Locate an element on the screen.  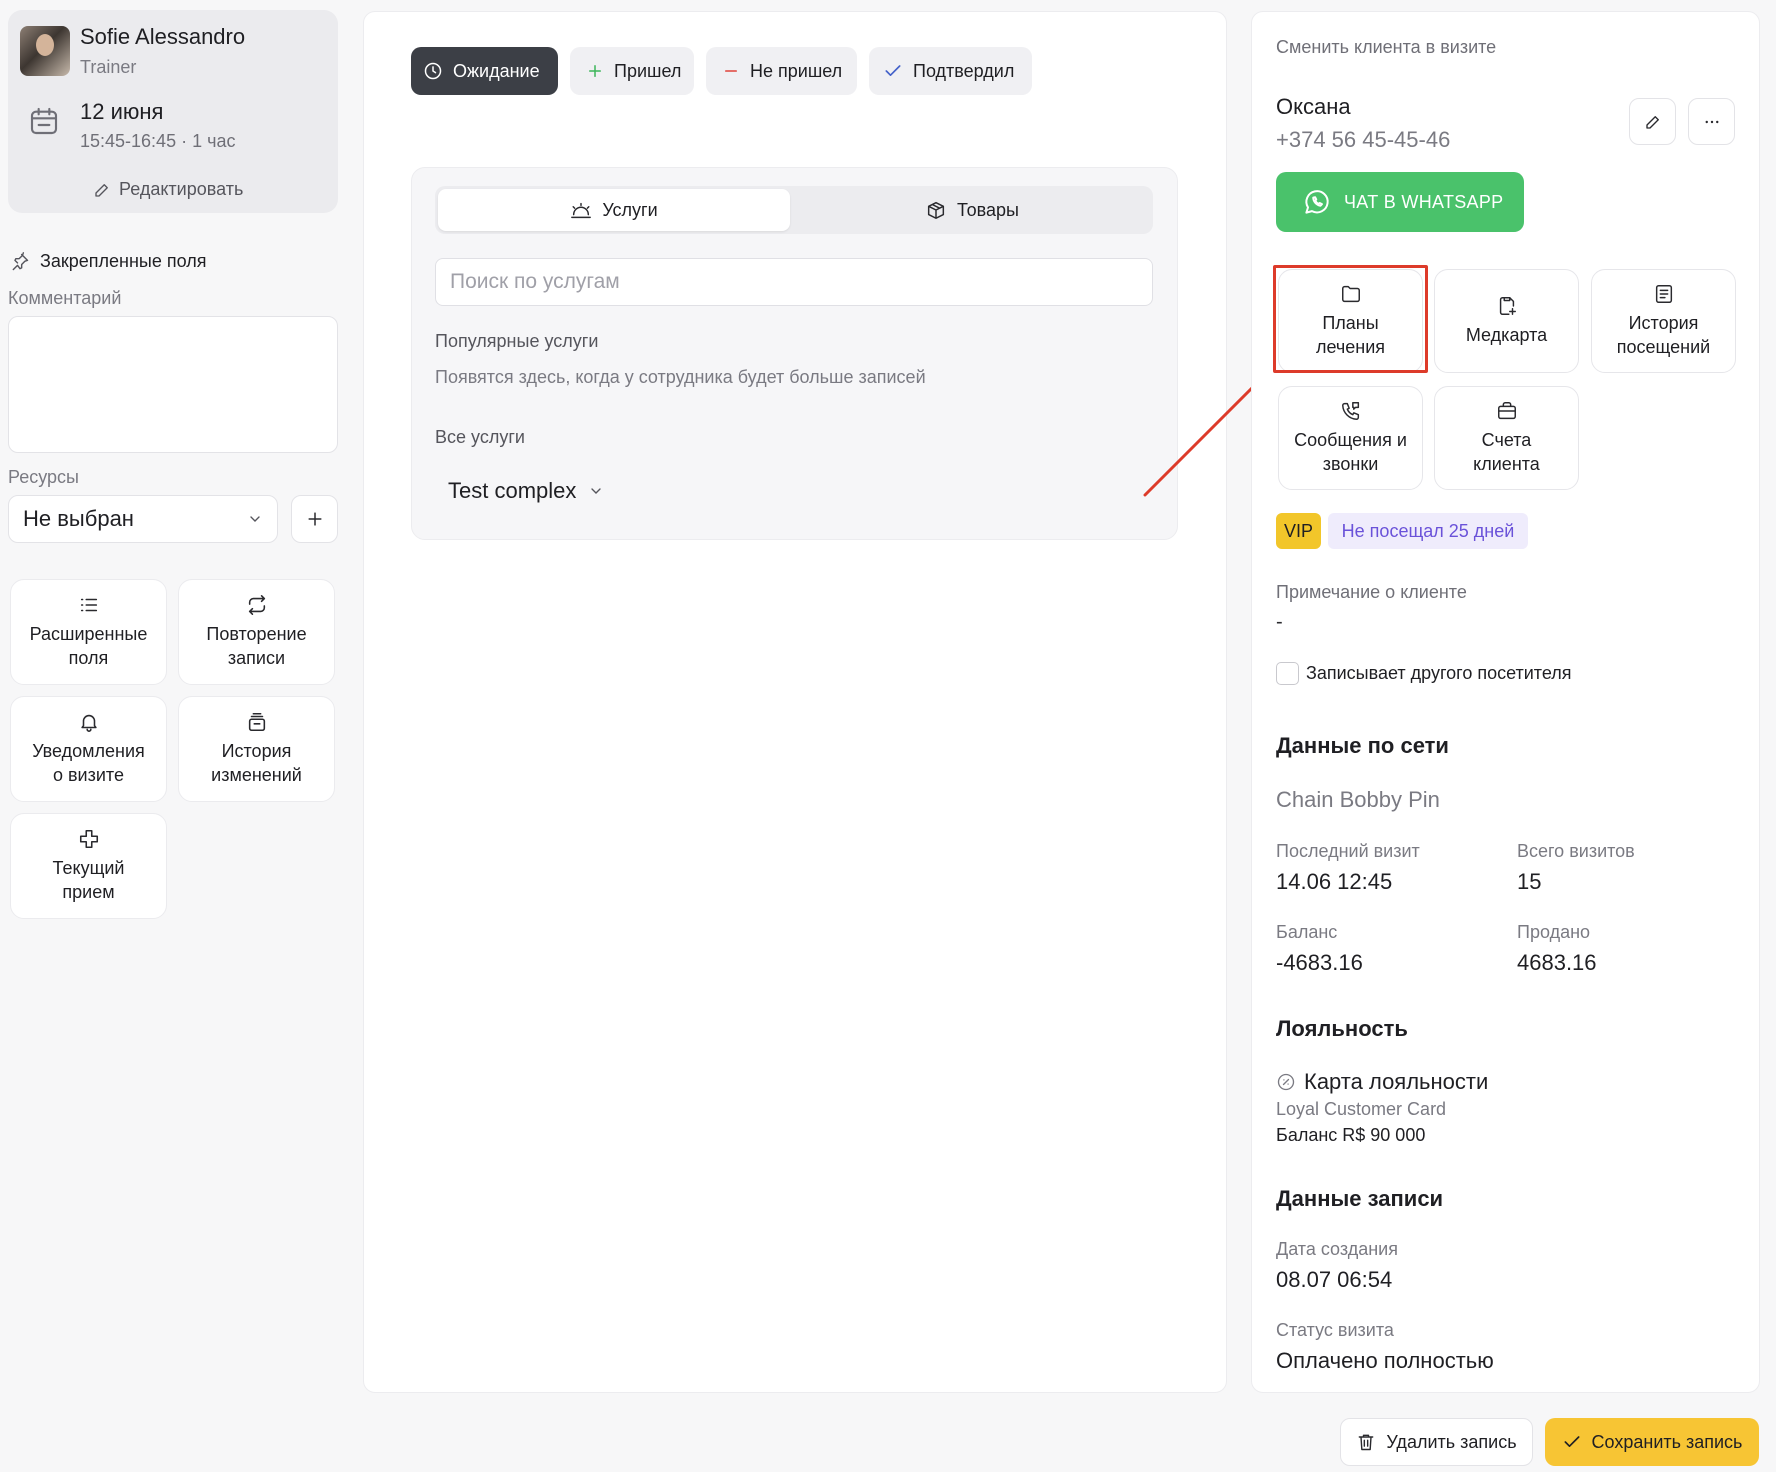
client-name: Оксана is located at coordinates (1313, 106).